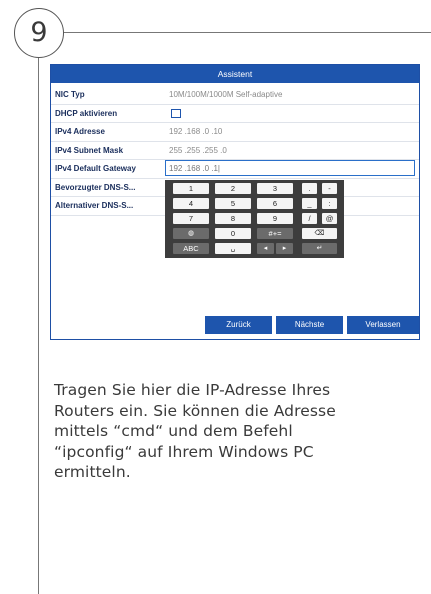 This screenshot has width=431, height=594. What do you see at coordinates (95, 168) in the screenshot?
I see `default-gateway-label: IPv4 Default Gateway` at bounding box center [95, 168].